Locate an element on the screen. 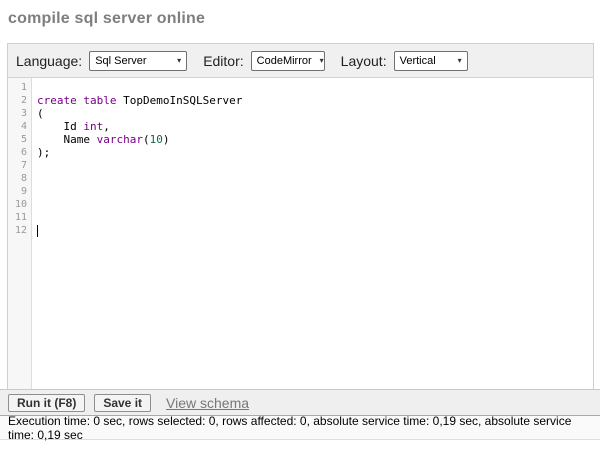  language-select: Sql Server ▾ is located at coordinates (138, 60).